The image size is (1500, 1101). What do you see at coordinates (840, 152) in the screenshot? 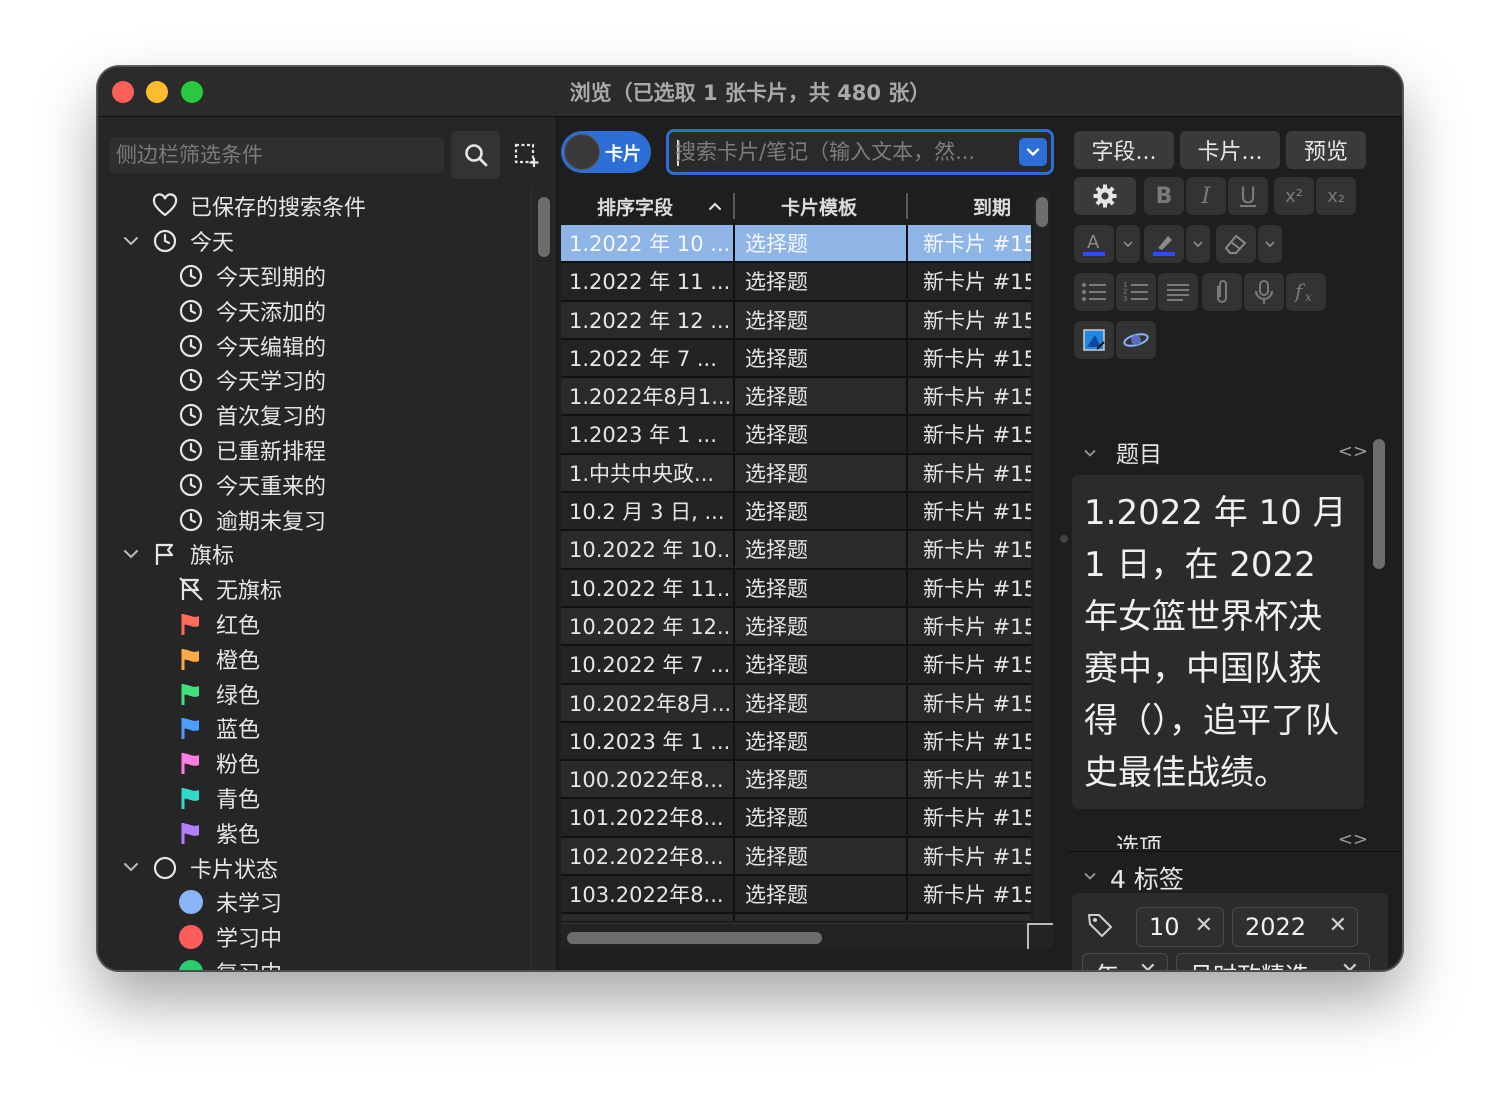
I see `search-input` at bounding box center [840, 152].